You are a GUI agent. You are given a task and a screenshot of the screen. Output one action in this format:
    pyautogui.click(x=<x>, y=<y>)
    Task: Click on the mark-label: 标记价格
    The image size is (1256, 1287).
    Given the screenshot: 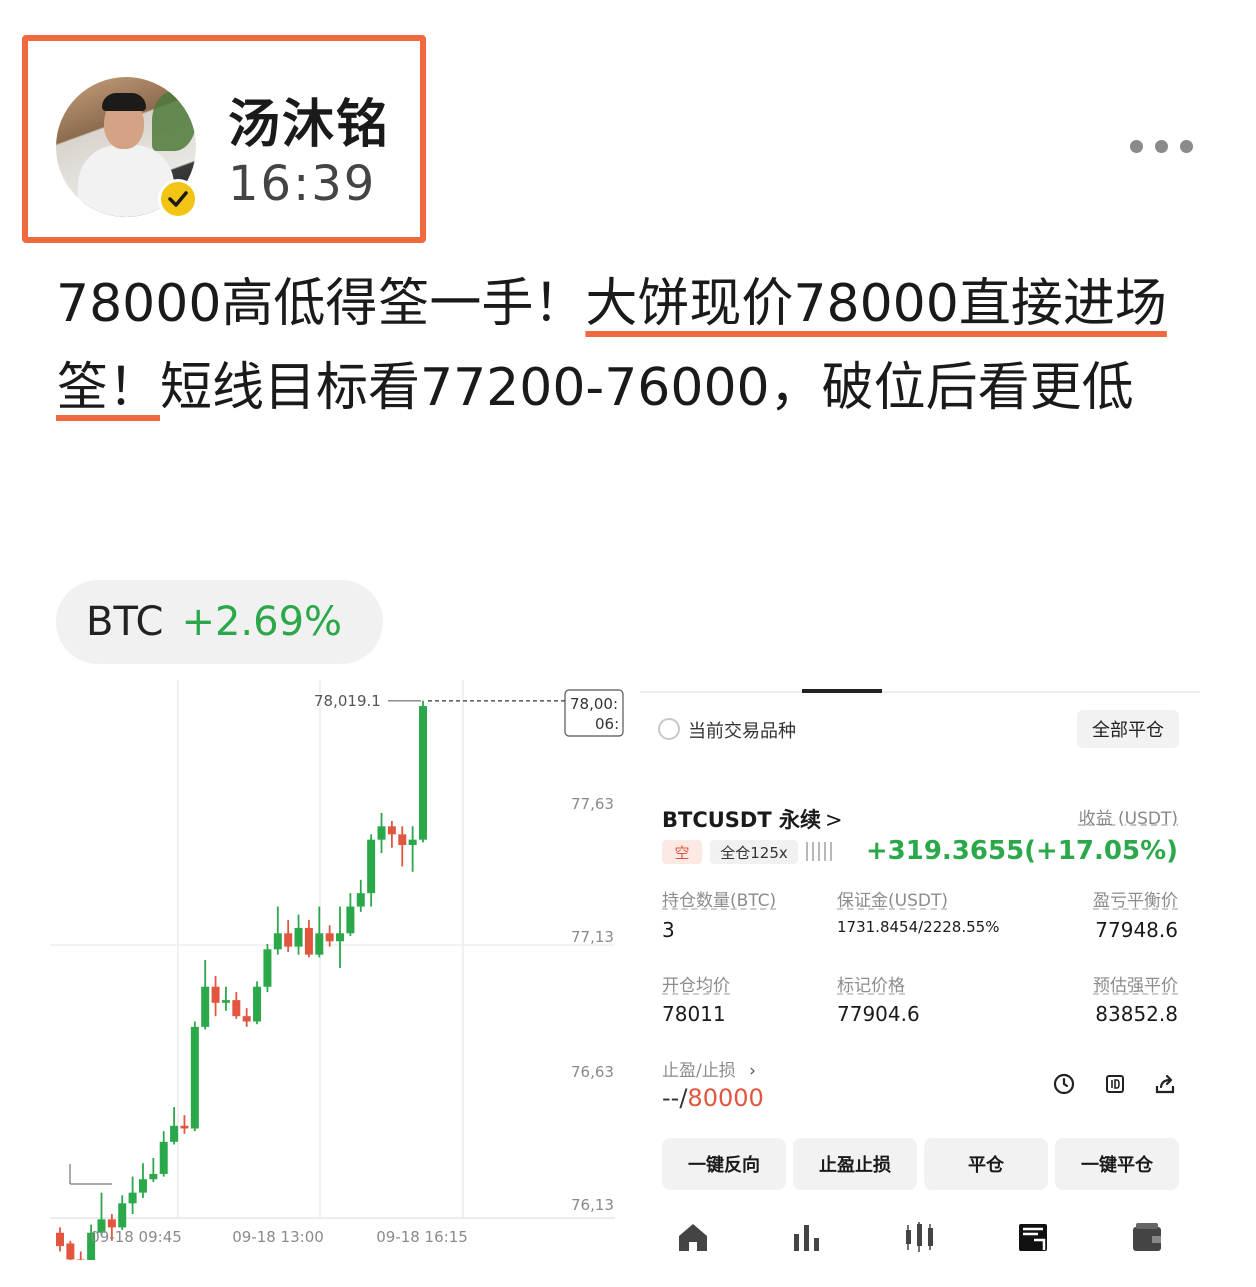 What is the action you would take?
    pyautogui.click(x=871, y=986)
    